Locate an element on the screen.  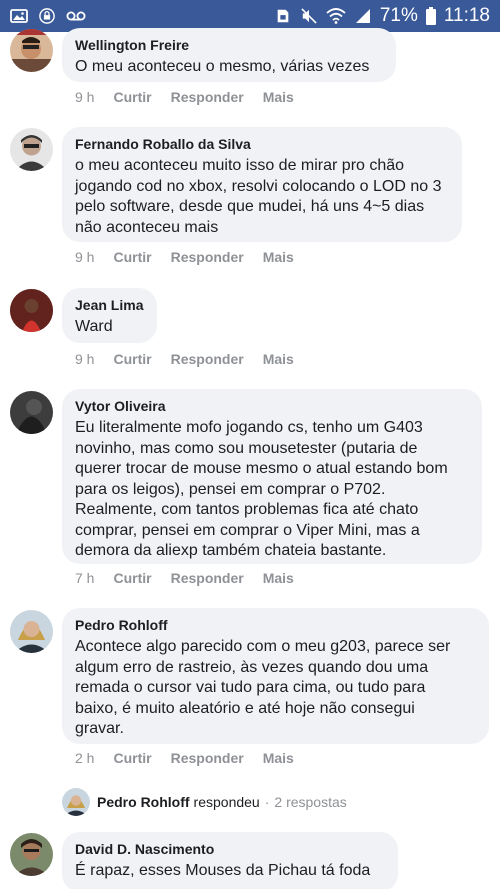
battery-percent: 71% is located at coordinates (398, 15).